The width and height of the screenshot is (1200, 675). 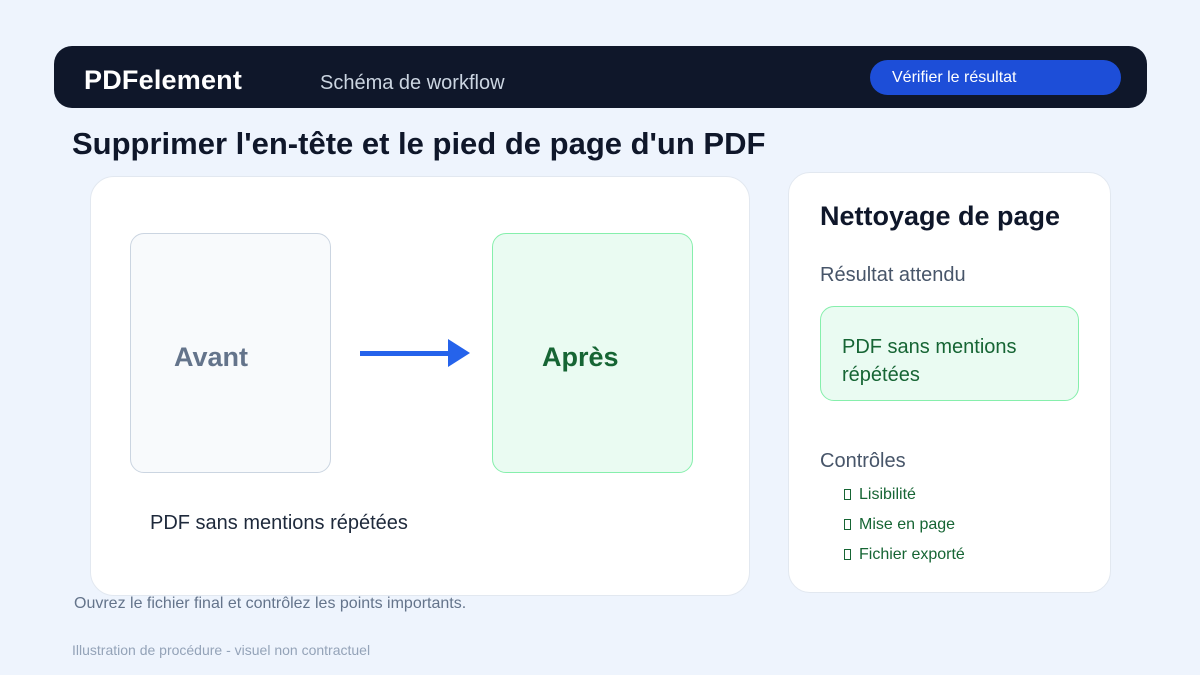 What do you see at coordinates (412, 83) in the screenshot?
I see `section-title: Schéma de workflow` at bounding box center [412, 83].